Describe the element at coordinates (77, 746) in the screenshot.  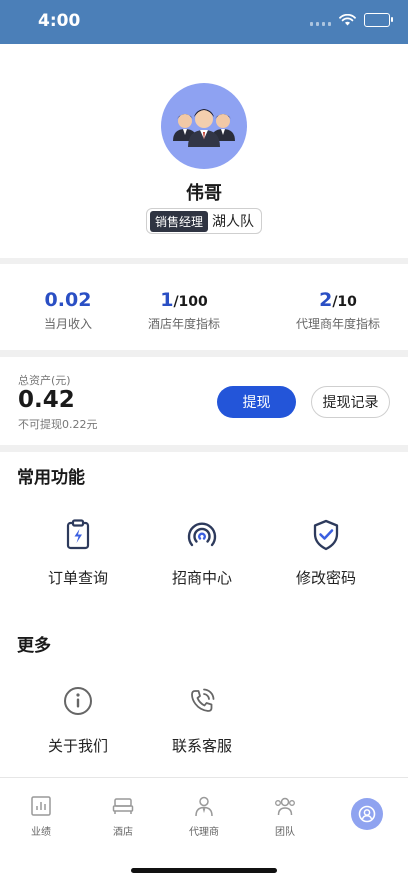
I see `func-label: 关于我们` at that location.